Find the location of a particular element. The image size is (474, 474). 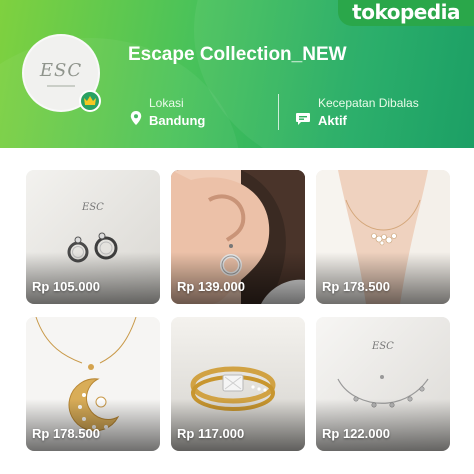

product-price: Rp 105.000 is located at coordinates (66, 286).